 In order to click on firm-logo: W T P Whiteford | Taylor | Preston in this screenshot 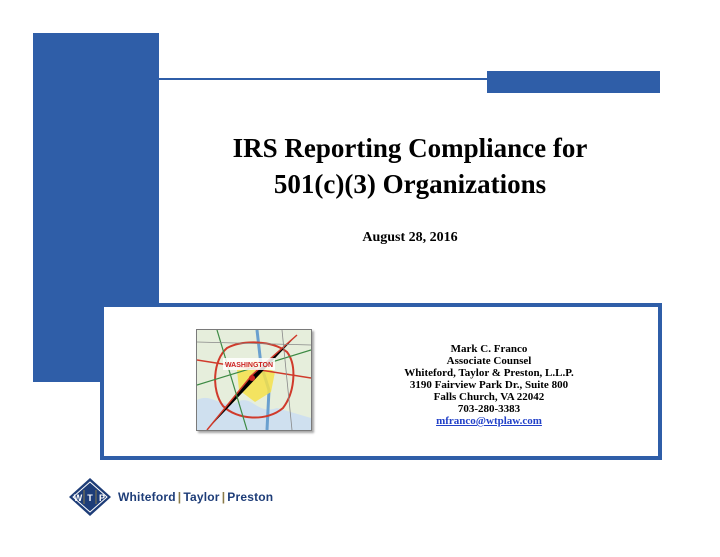, I will do `click(170, 497)`.